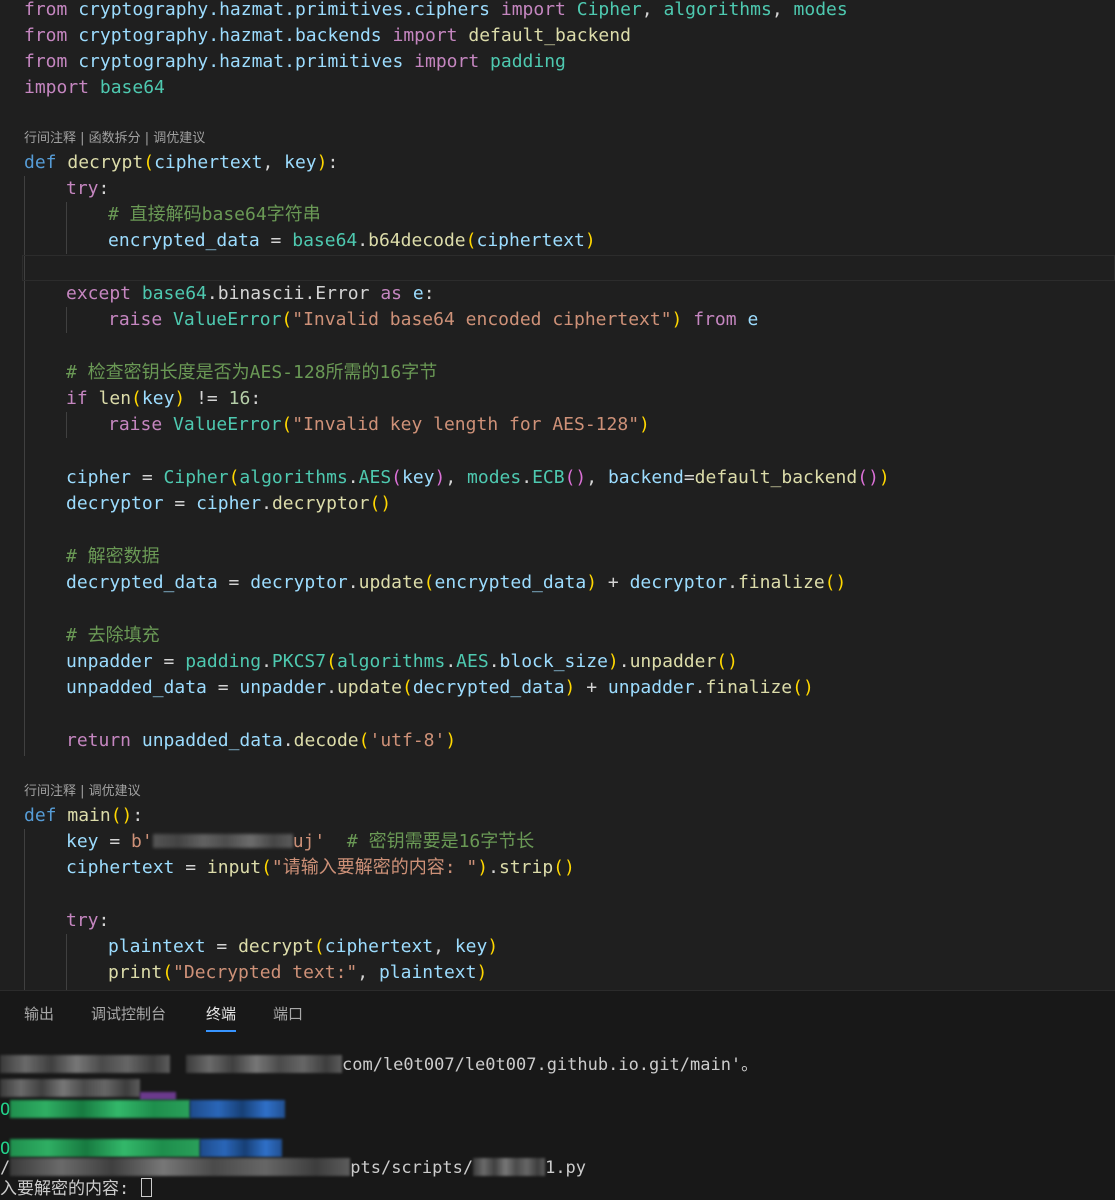 This screenshot has width=1115, height=1200. Describe the element at coordinates (300, 841) in the screenshot. I see `code-line-key: key = b' uj' # 密钥需要是16字节长` at that location.